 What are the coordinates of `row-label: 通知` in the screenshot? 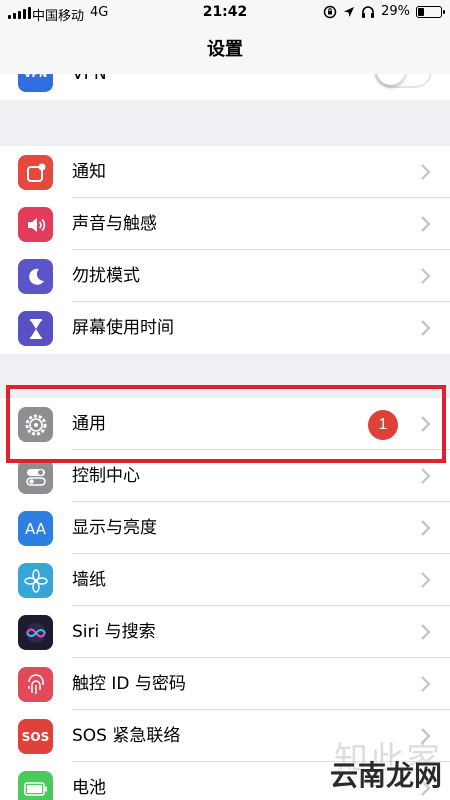 It's located at (89, 172).